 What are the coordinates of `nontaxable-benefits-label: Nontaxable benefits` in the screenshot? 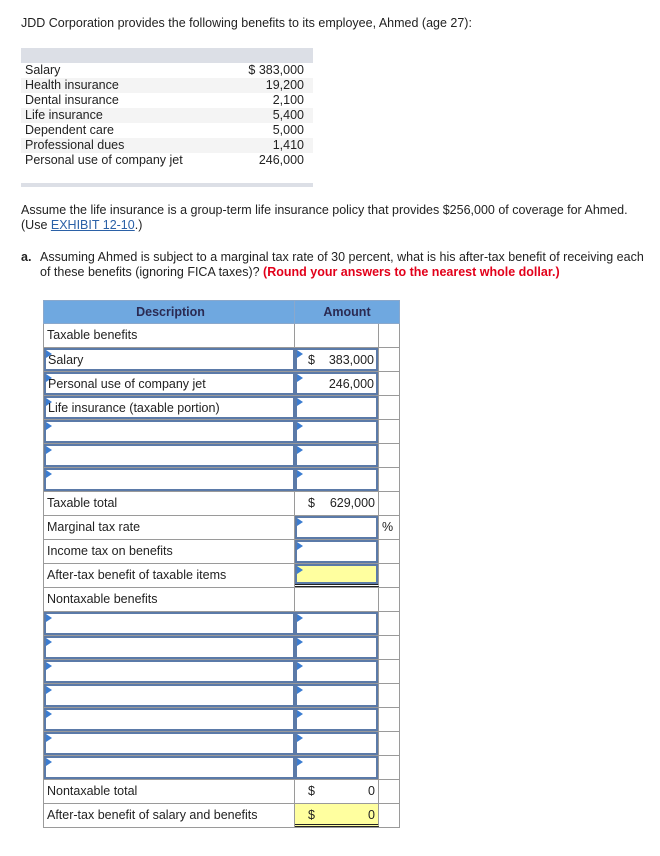 It's located at (169, 599).